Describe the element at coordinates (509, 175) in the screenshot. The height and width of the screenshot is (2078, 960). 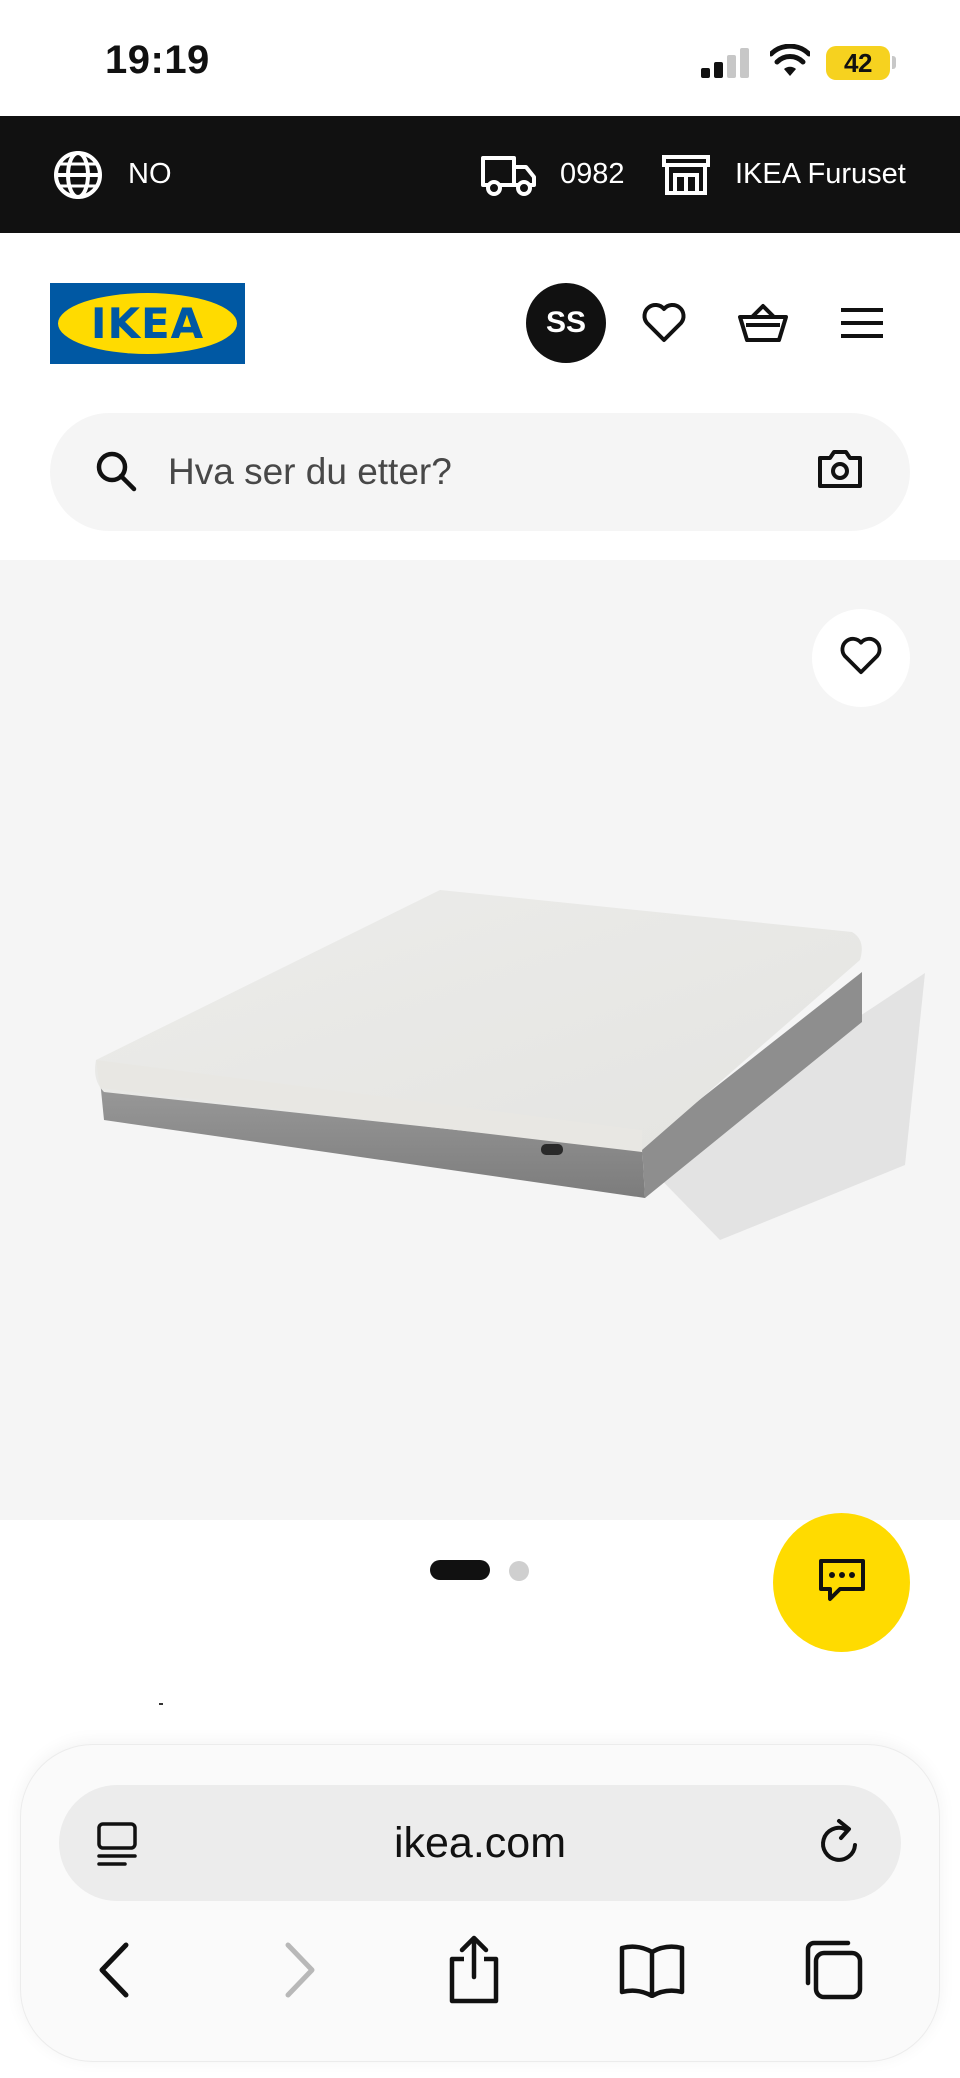
I see `truck-icon` at that location.